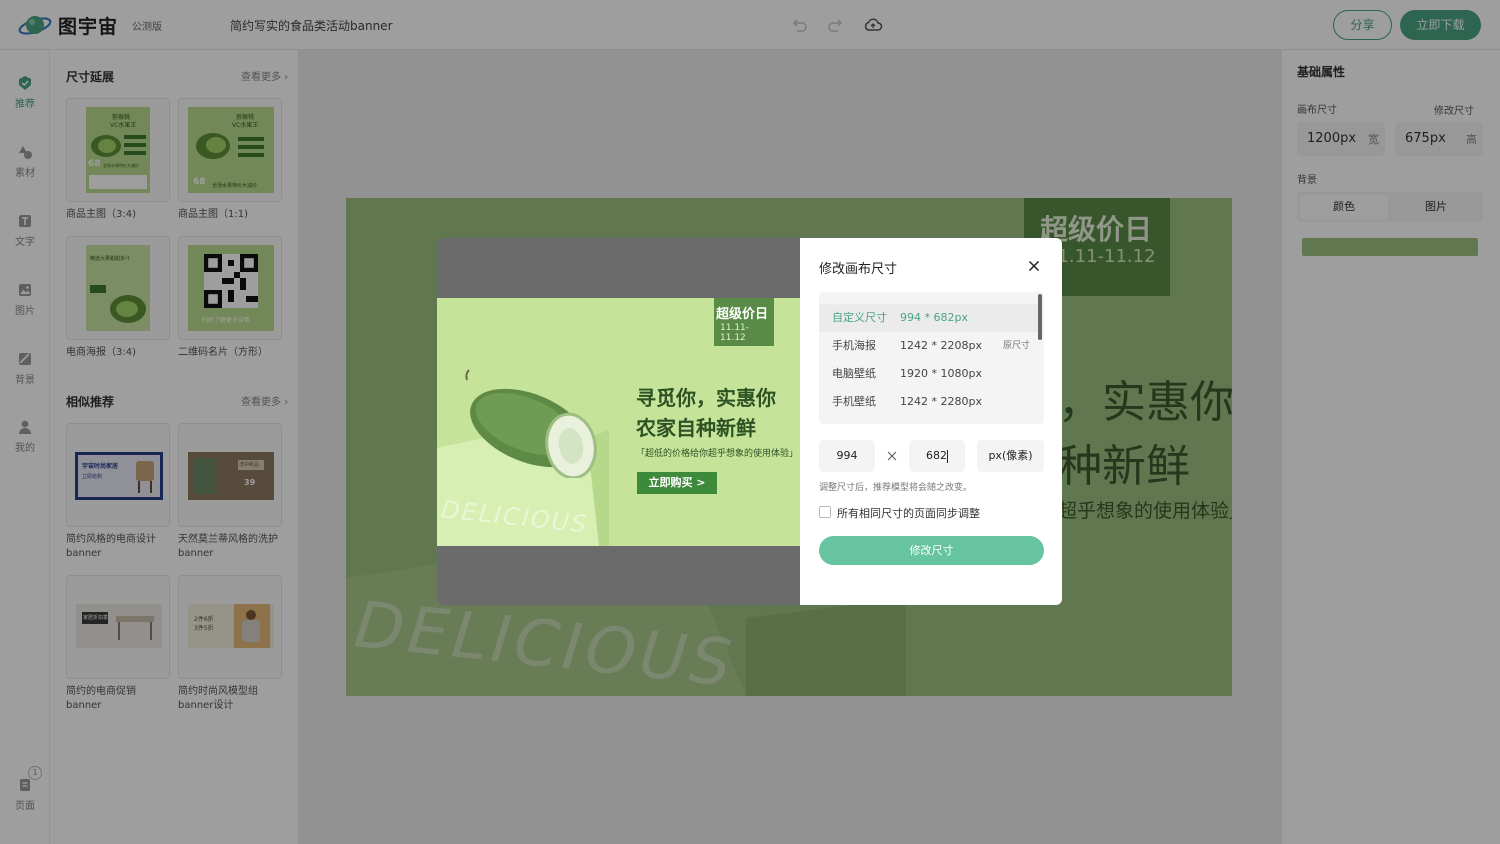 The image size is (1500, 844). I want to click on dialog-title: 修改画布尺寸, so click(858, 269).